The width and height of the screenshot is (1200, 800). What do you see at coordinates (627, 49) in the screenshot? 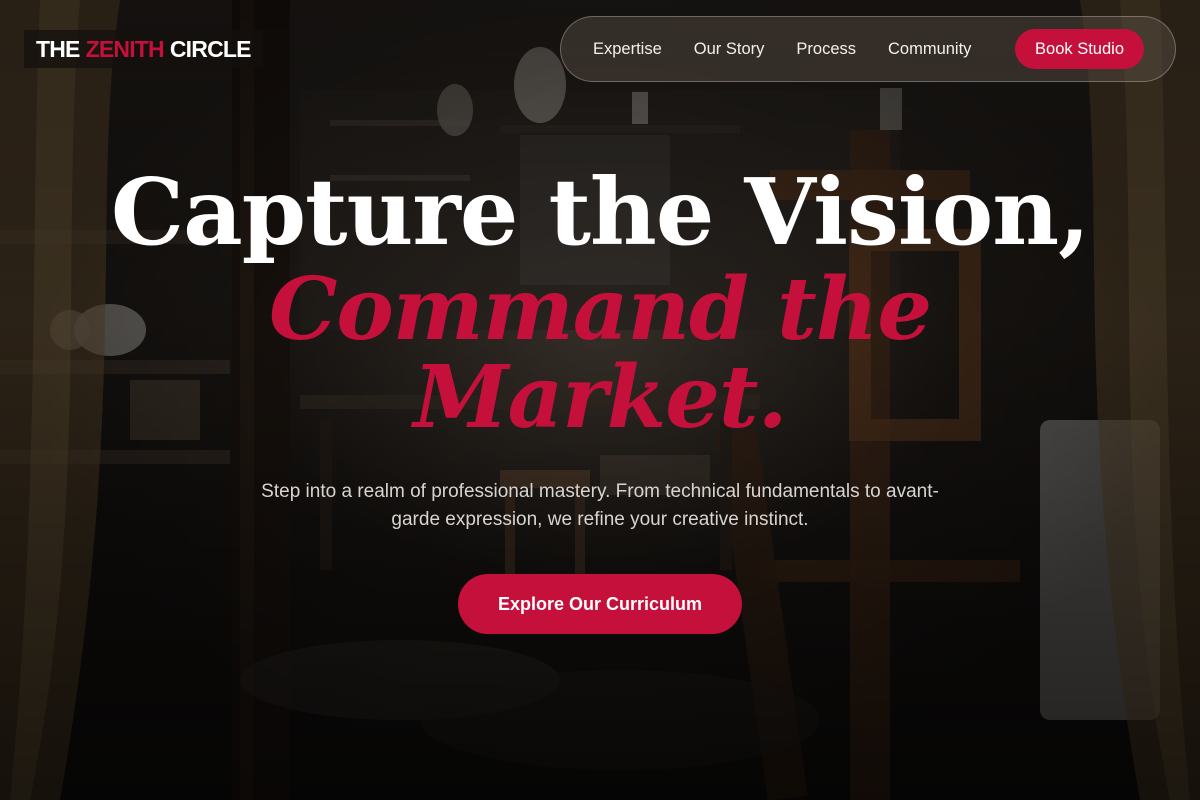
I see `nav-link-expertise: Expertise` at bounding box center [627, 49].